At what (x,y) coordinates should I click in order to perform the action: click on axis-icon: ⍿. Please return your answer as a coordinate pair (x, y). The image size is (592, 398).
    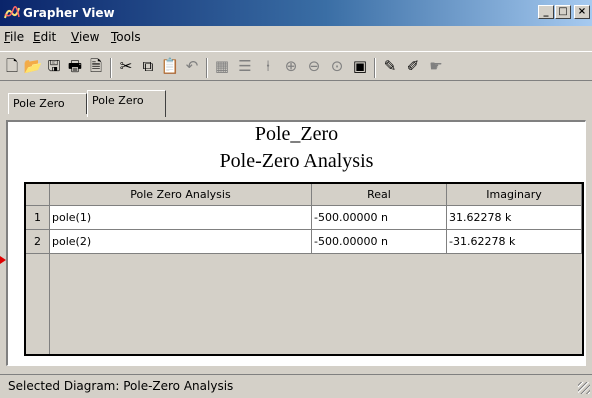
    Looking at the image, I should click on (268, 66).